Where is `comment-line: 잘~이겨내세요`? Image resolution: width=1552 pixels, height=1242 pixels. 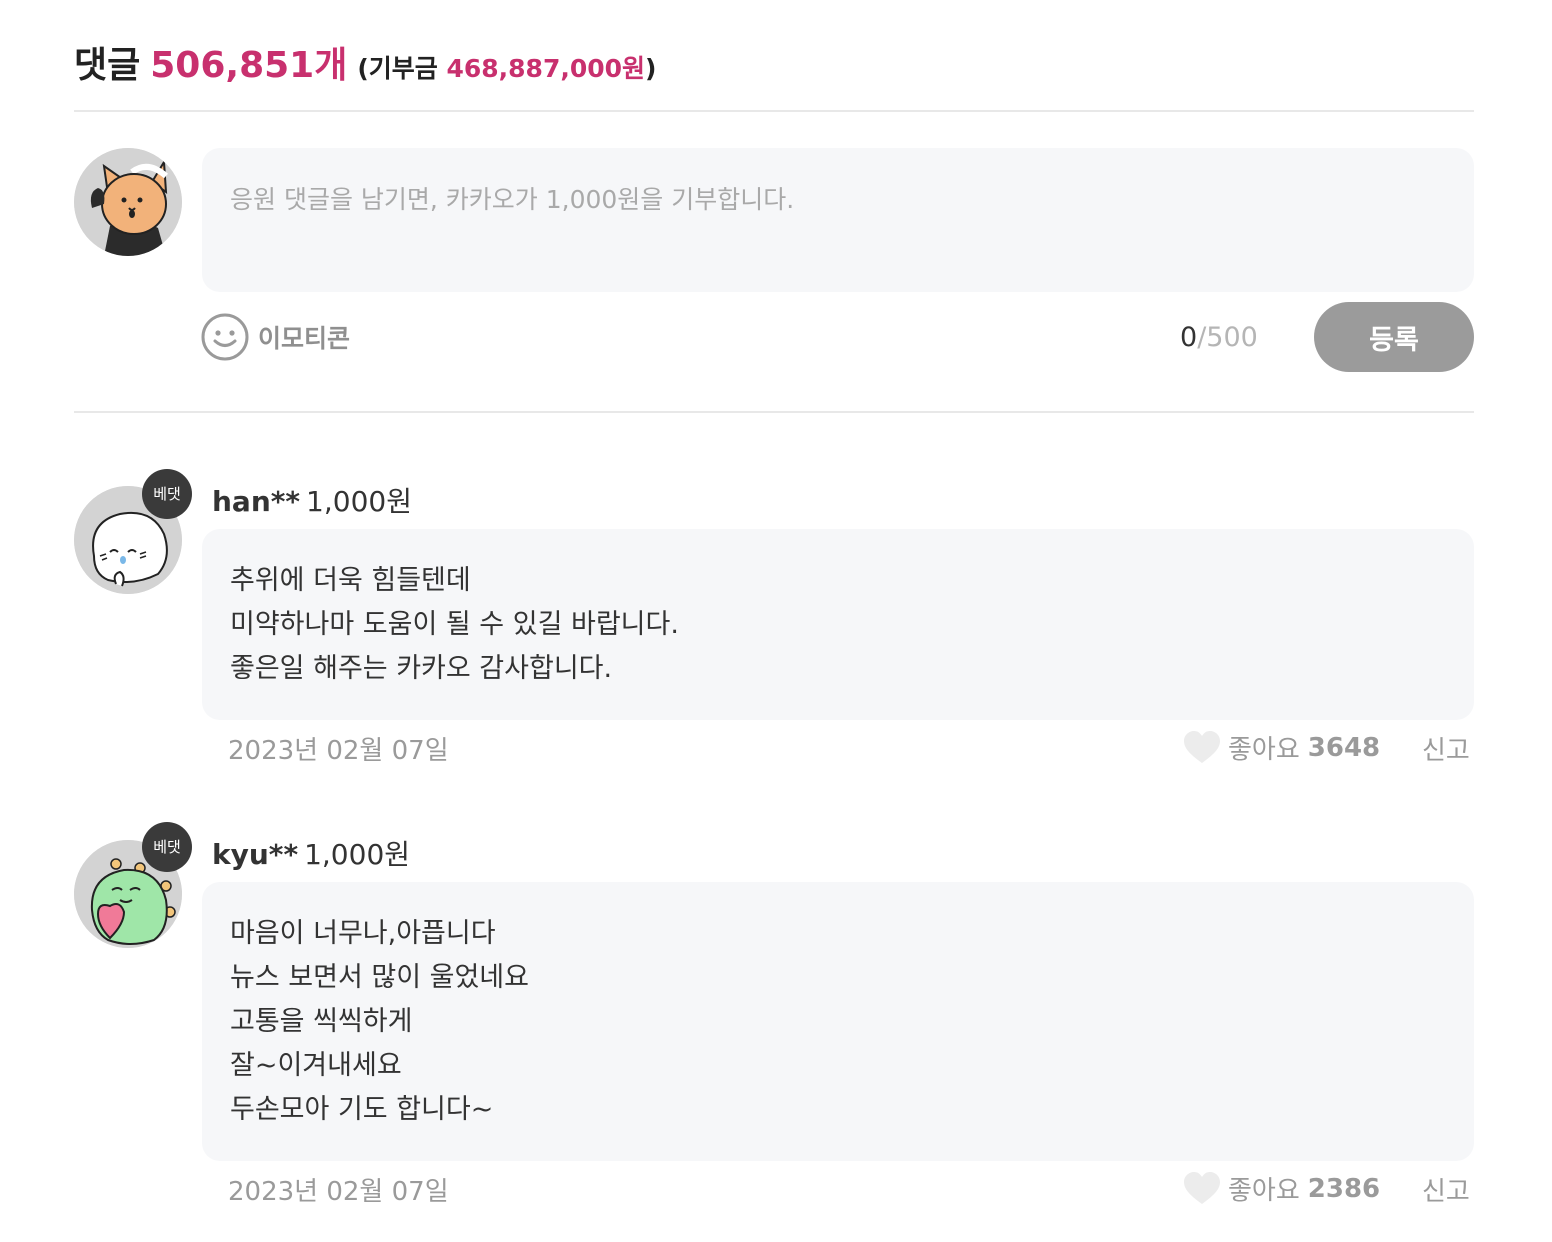 comment-line: 잘~이겨내세요 is located at coordinates (316, 1065).